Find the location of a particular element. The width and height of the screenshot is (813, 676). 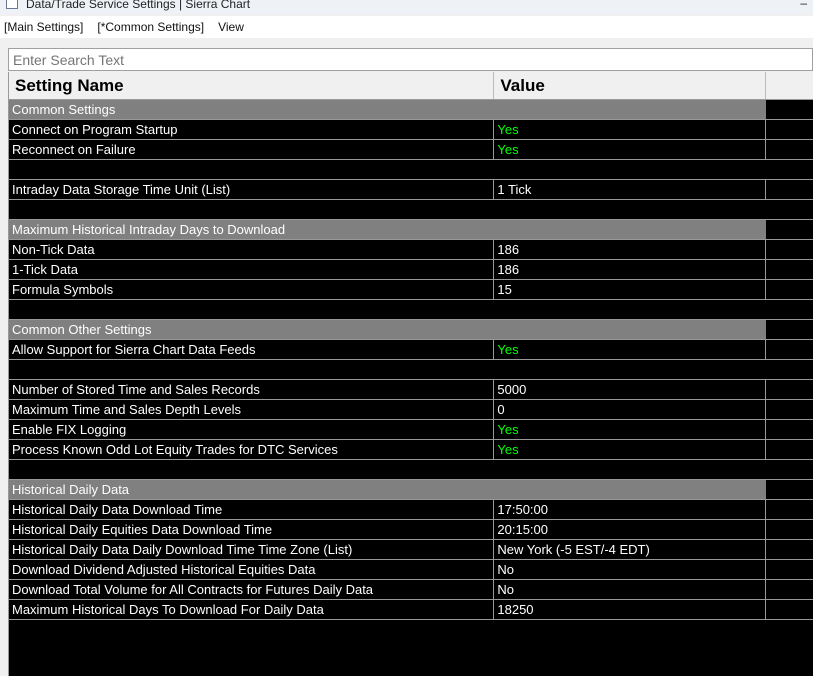

section-title: Historical Daily Data is located at coordinates (388, 489).